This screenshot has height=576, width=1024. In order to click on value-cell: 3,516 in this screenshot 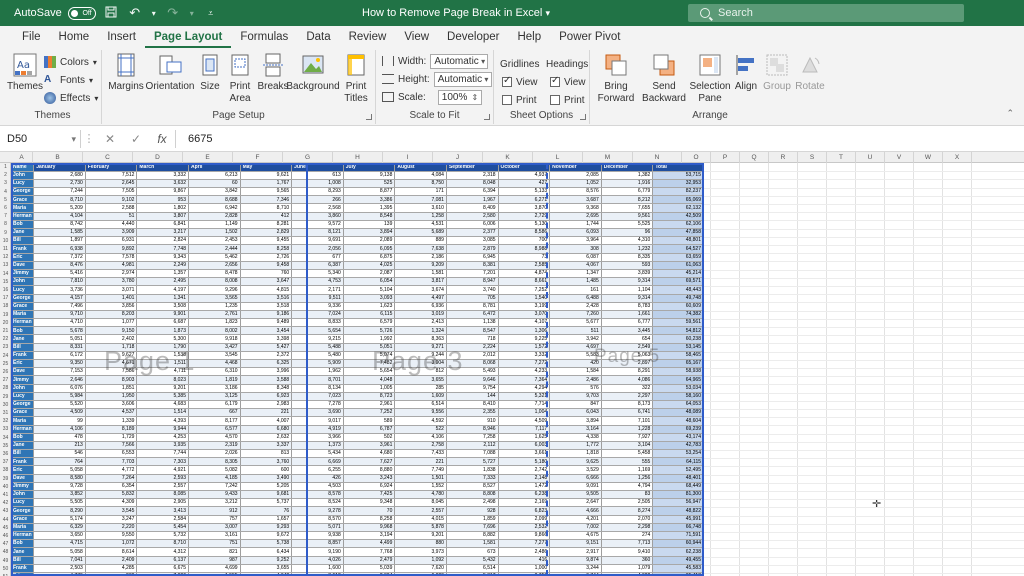, I will do `click(266, 298)`.